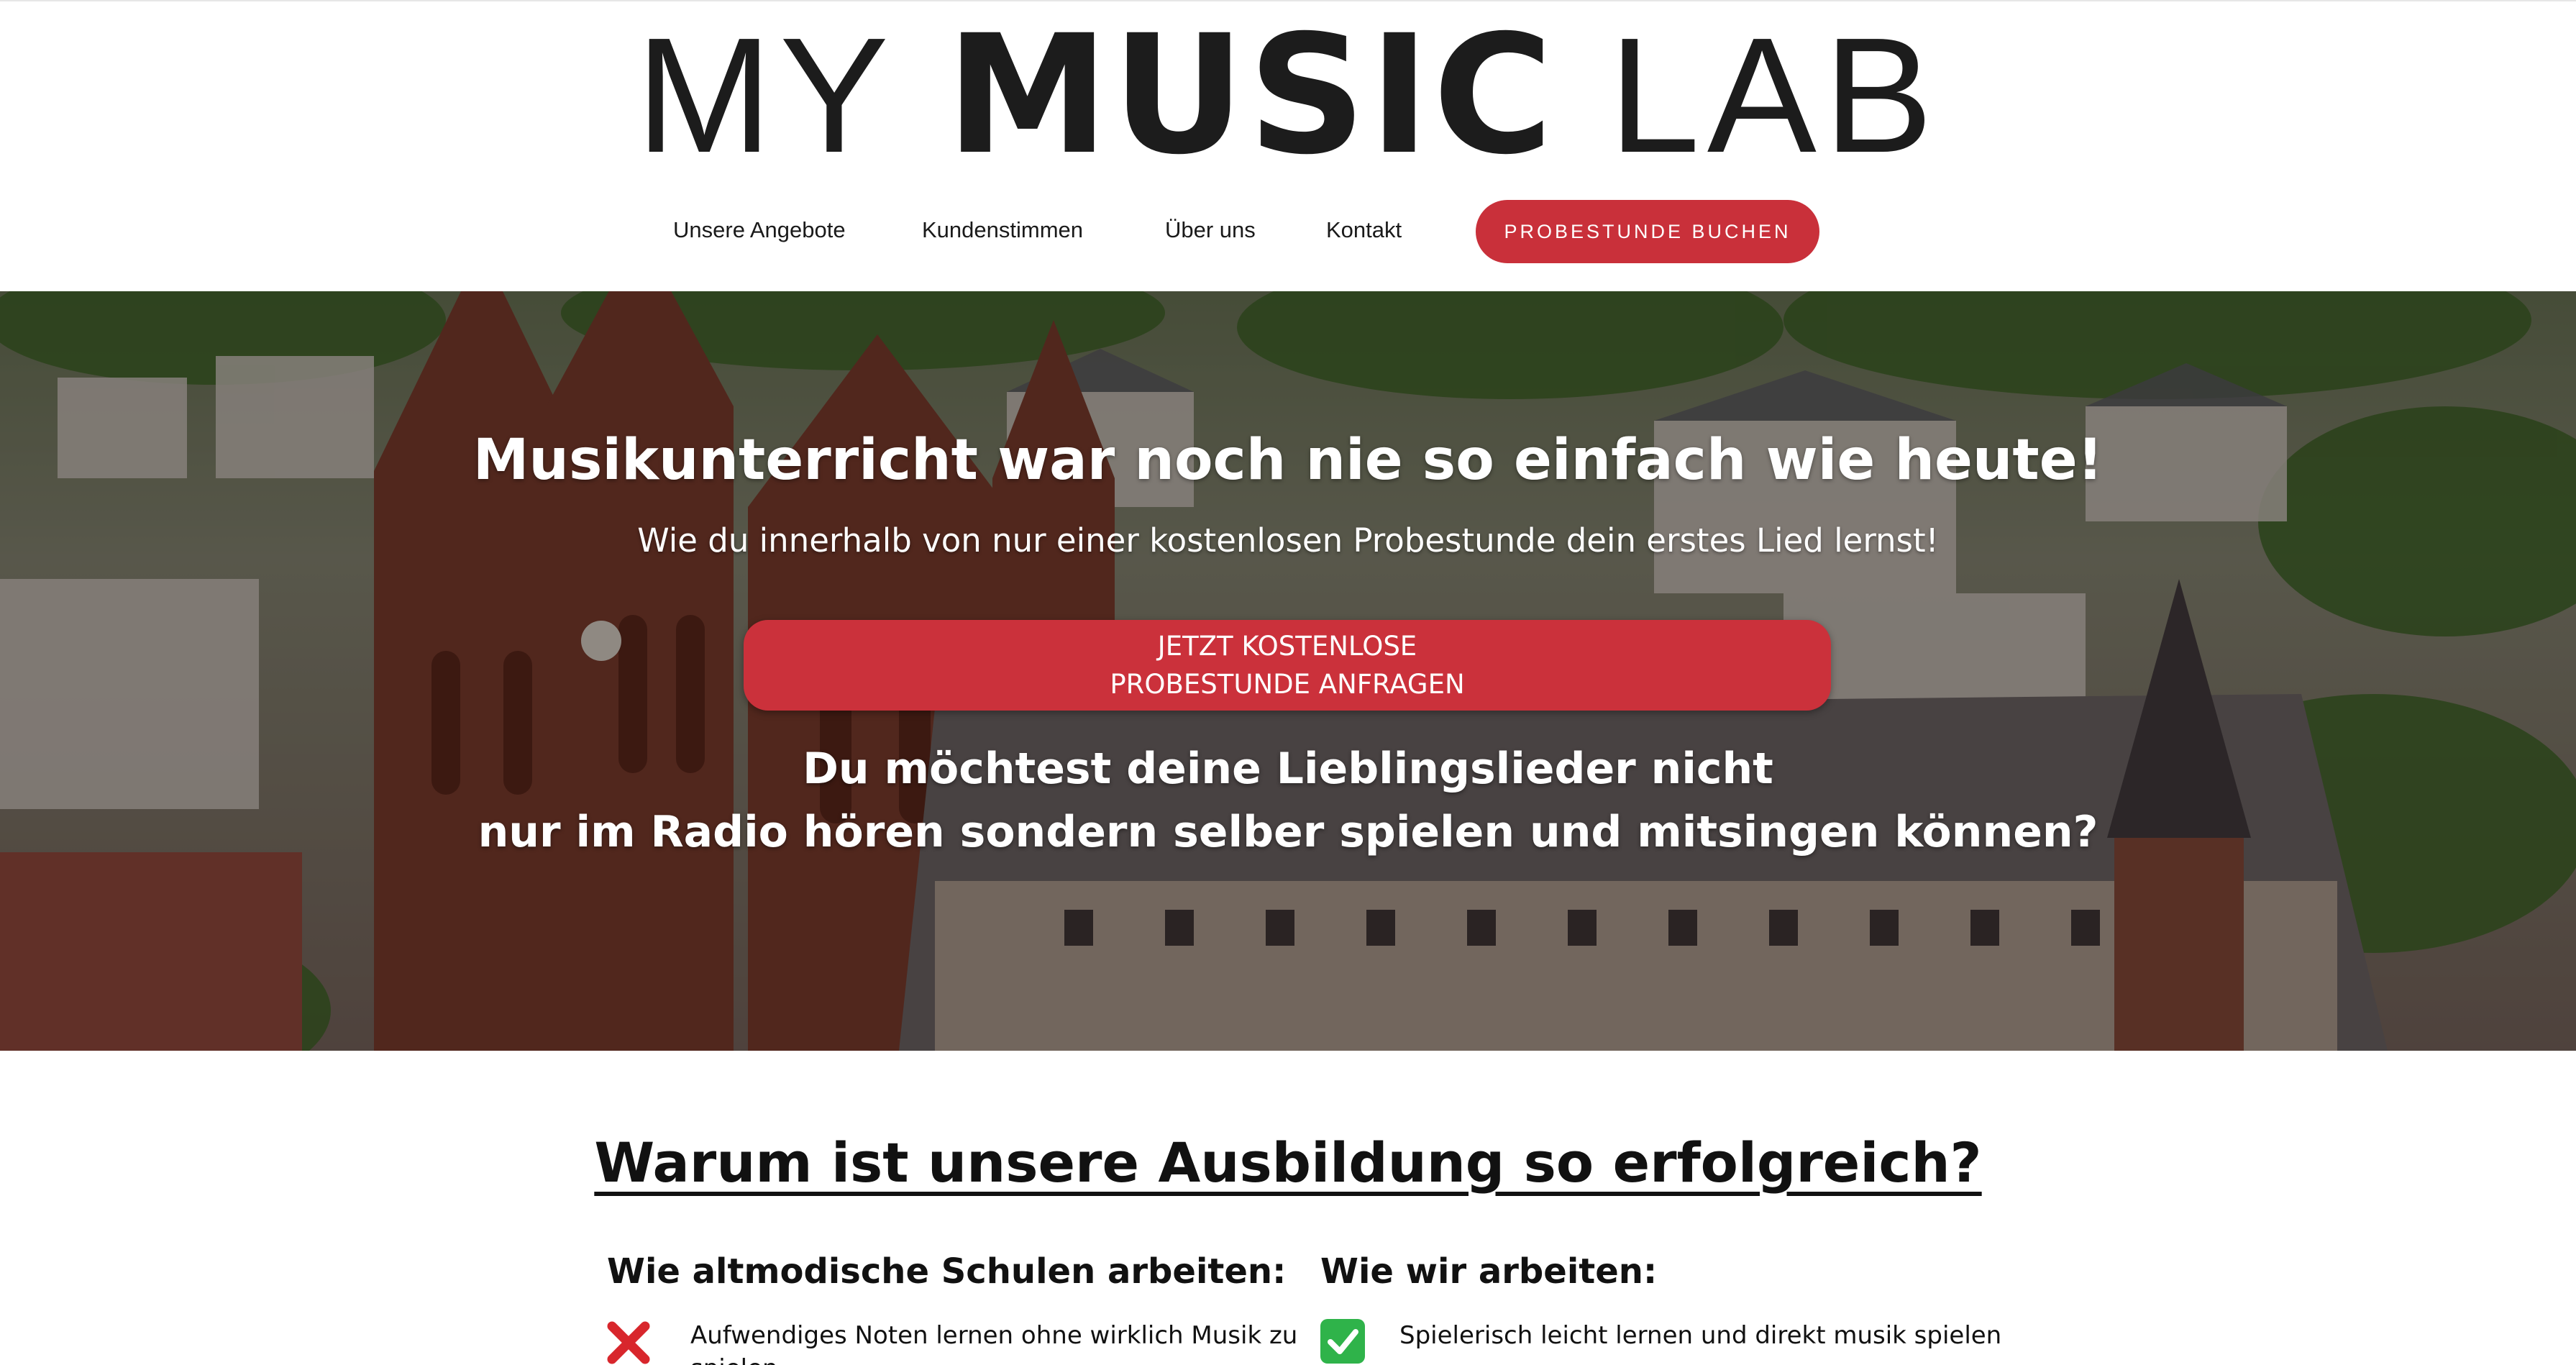 The image size is (2576, 1365). What do you see at coordinates (1287, 646) in the screenshot?
I see `request-trial-button-line1: JETZT KOSTENLOSE` at bounding box center [1287, 646].